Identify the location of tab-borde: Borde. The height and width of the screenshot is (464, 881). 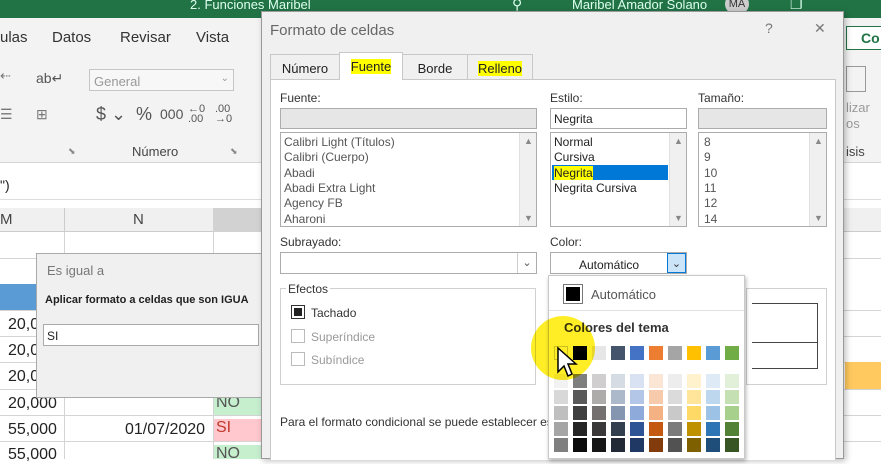
(435, 67).